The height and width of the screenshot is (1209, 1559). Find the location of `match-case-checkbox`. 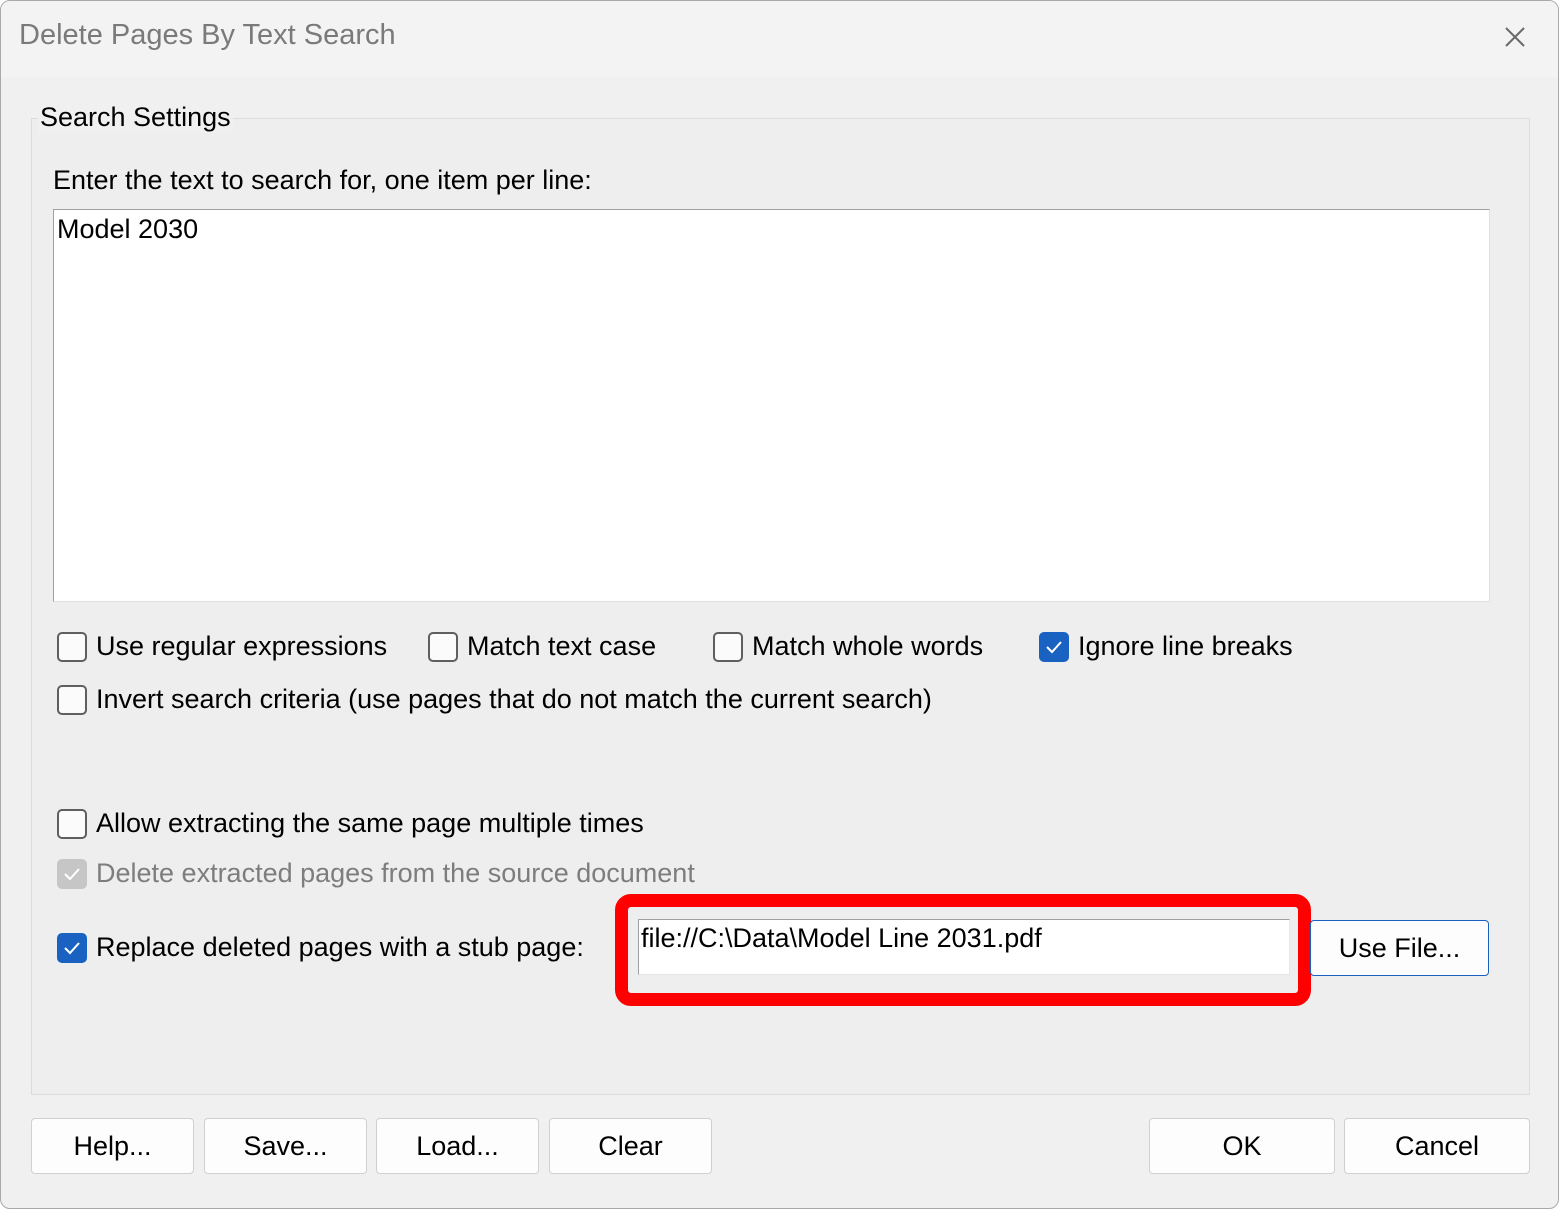

match-case-checkbox is located at coordinates (443, 646).